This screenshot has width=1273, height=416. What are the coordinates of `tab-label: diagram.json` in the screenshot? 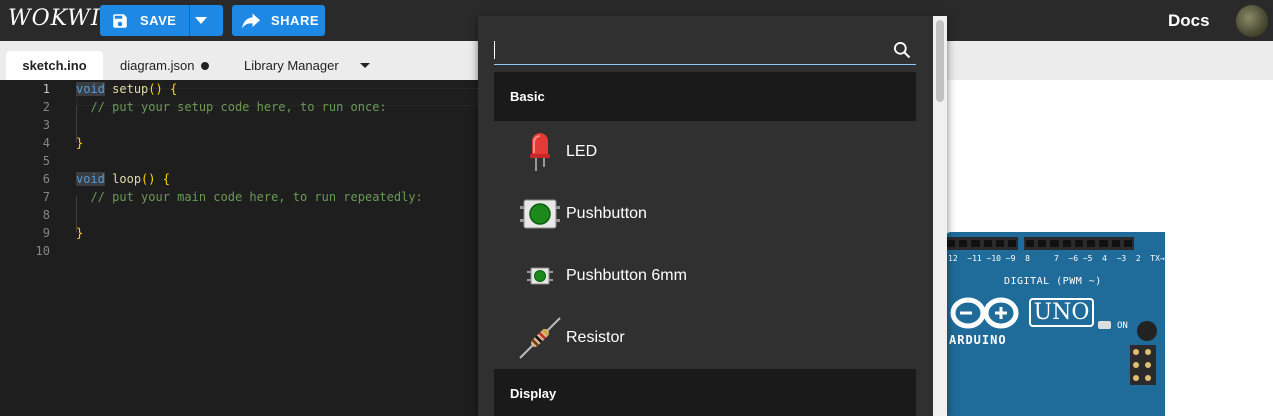 It's located at (157, 65).